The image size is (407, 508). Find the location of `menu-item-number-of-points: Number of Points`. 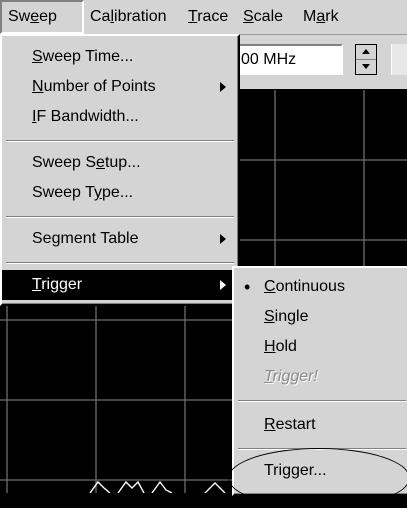

menu-item-number-of-points: Number of Points is located at coordinates (120, 87).